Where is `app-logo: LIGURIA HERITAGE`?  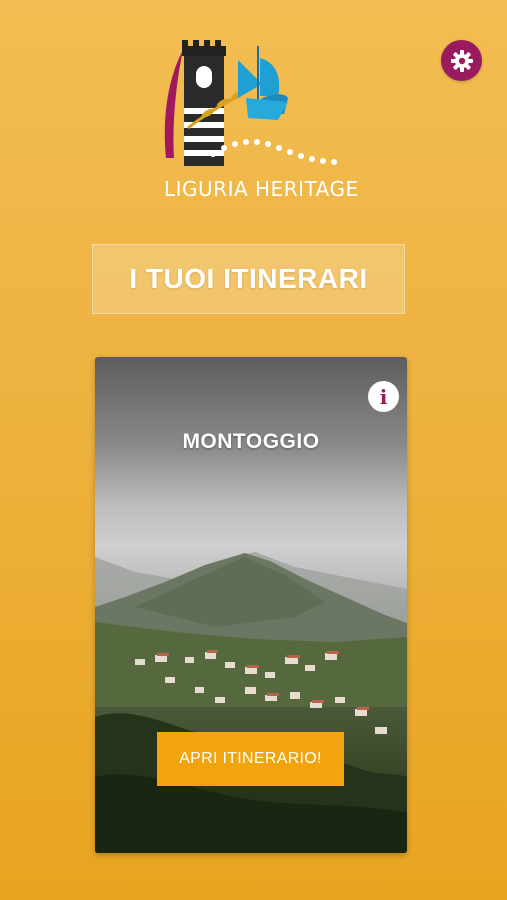
app-logo: LIGURIA HERITAGE is located at coordinates (258, 120).